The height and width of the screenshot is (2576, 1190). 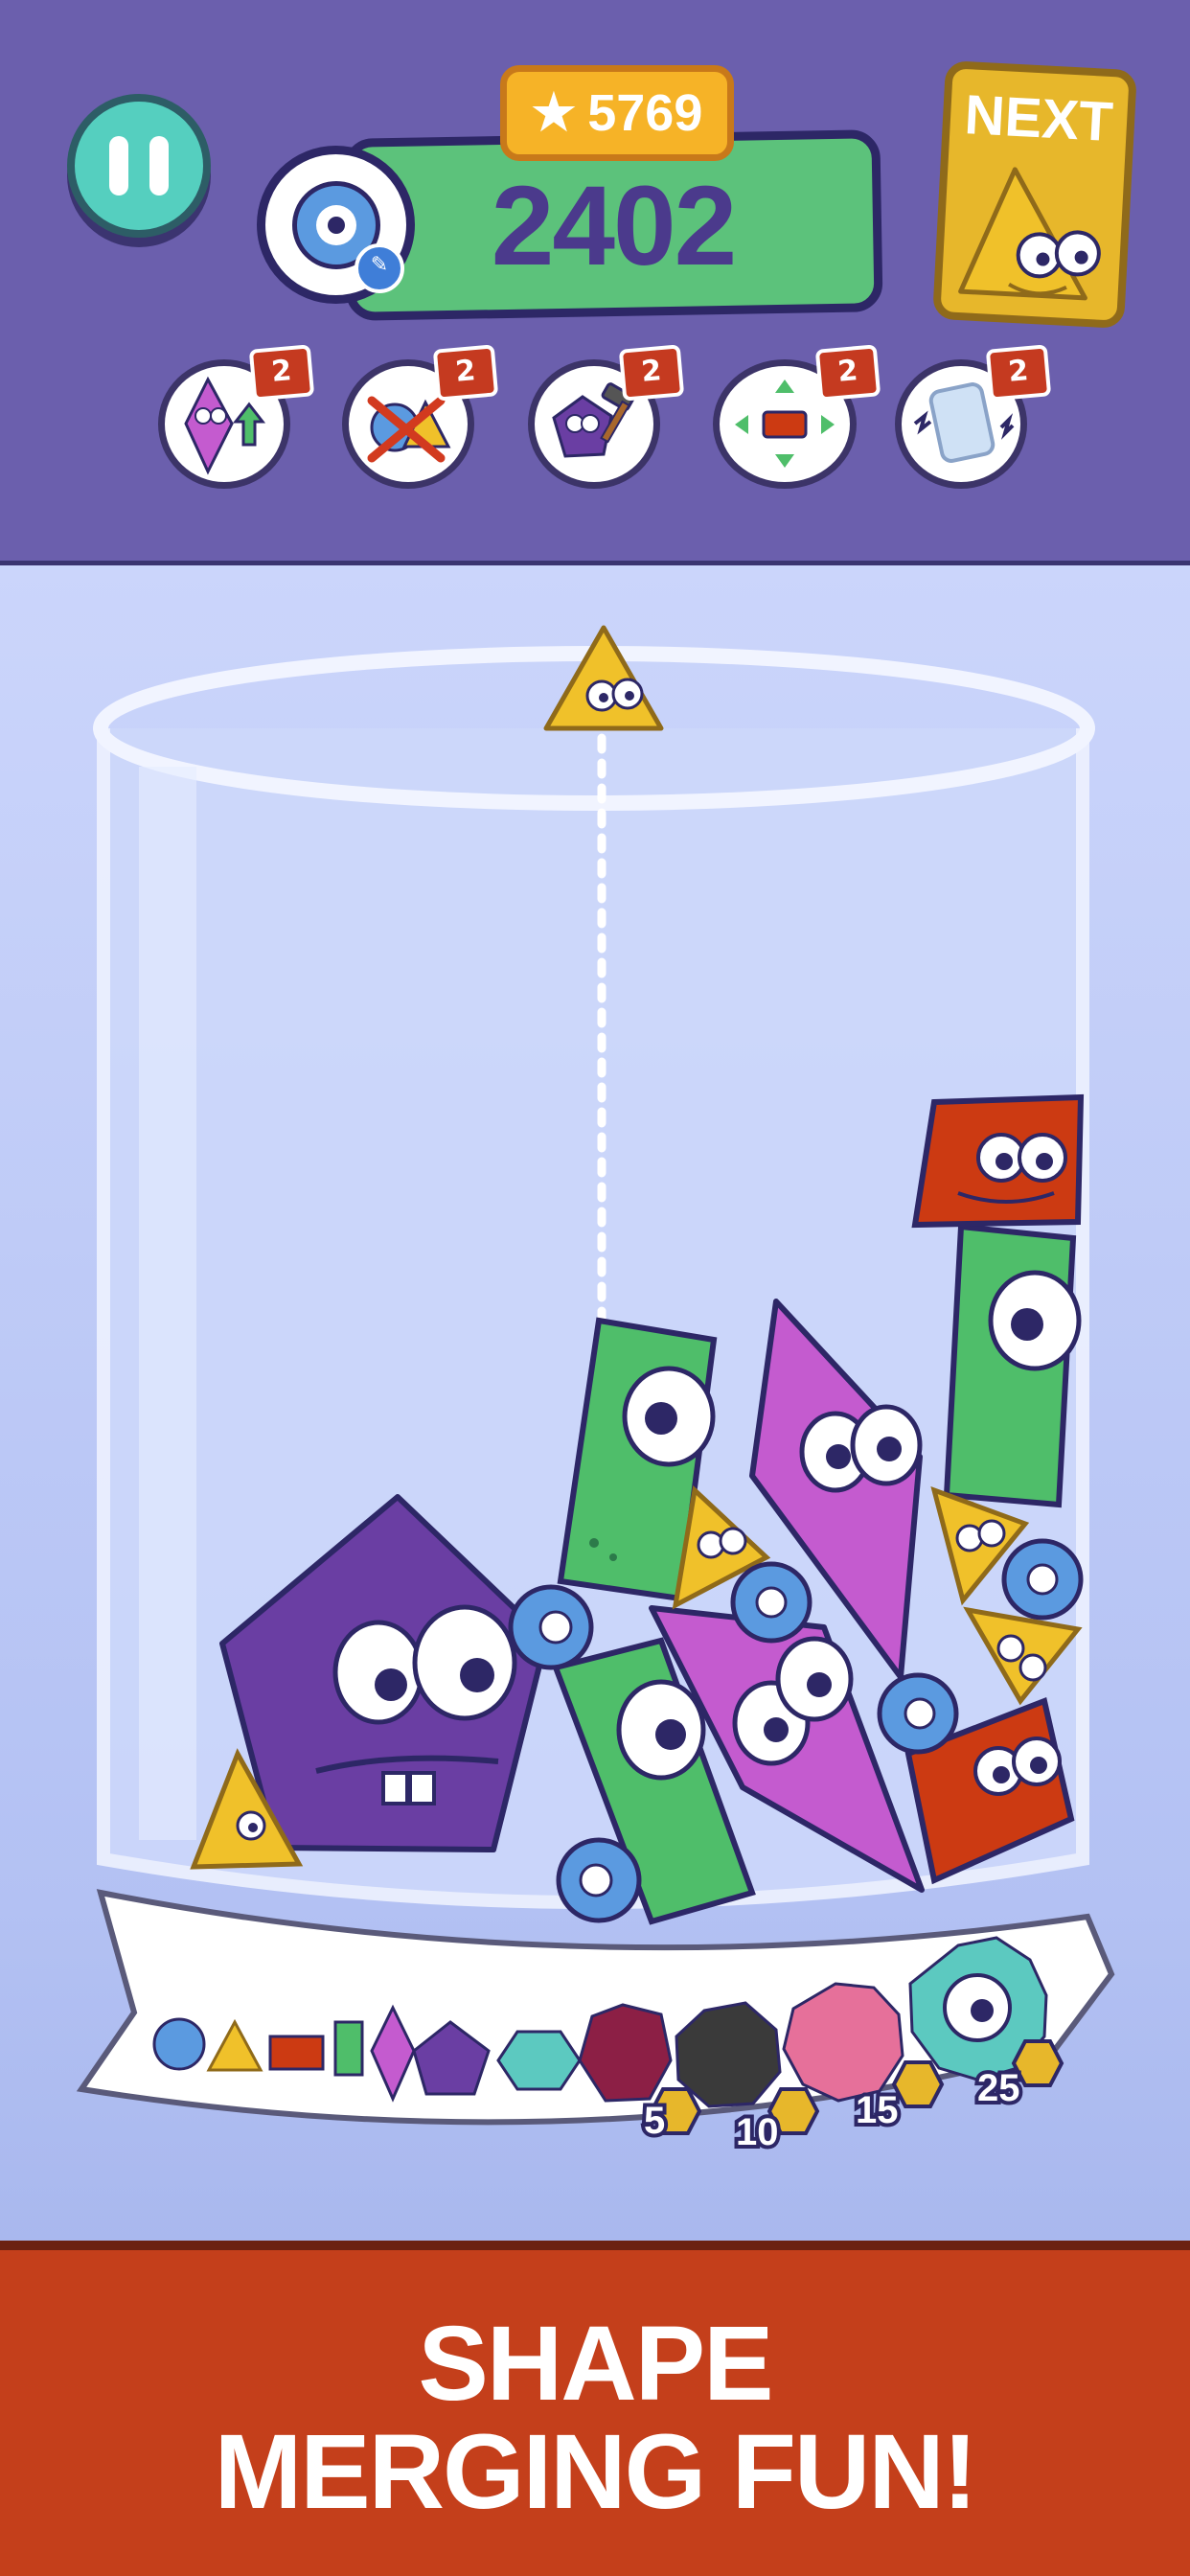 What do you see at coordinates (554, 113) in the screenshot?
I see `star-icon: ★` at bounding box center [554, 113].